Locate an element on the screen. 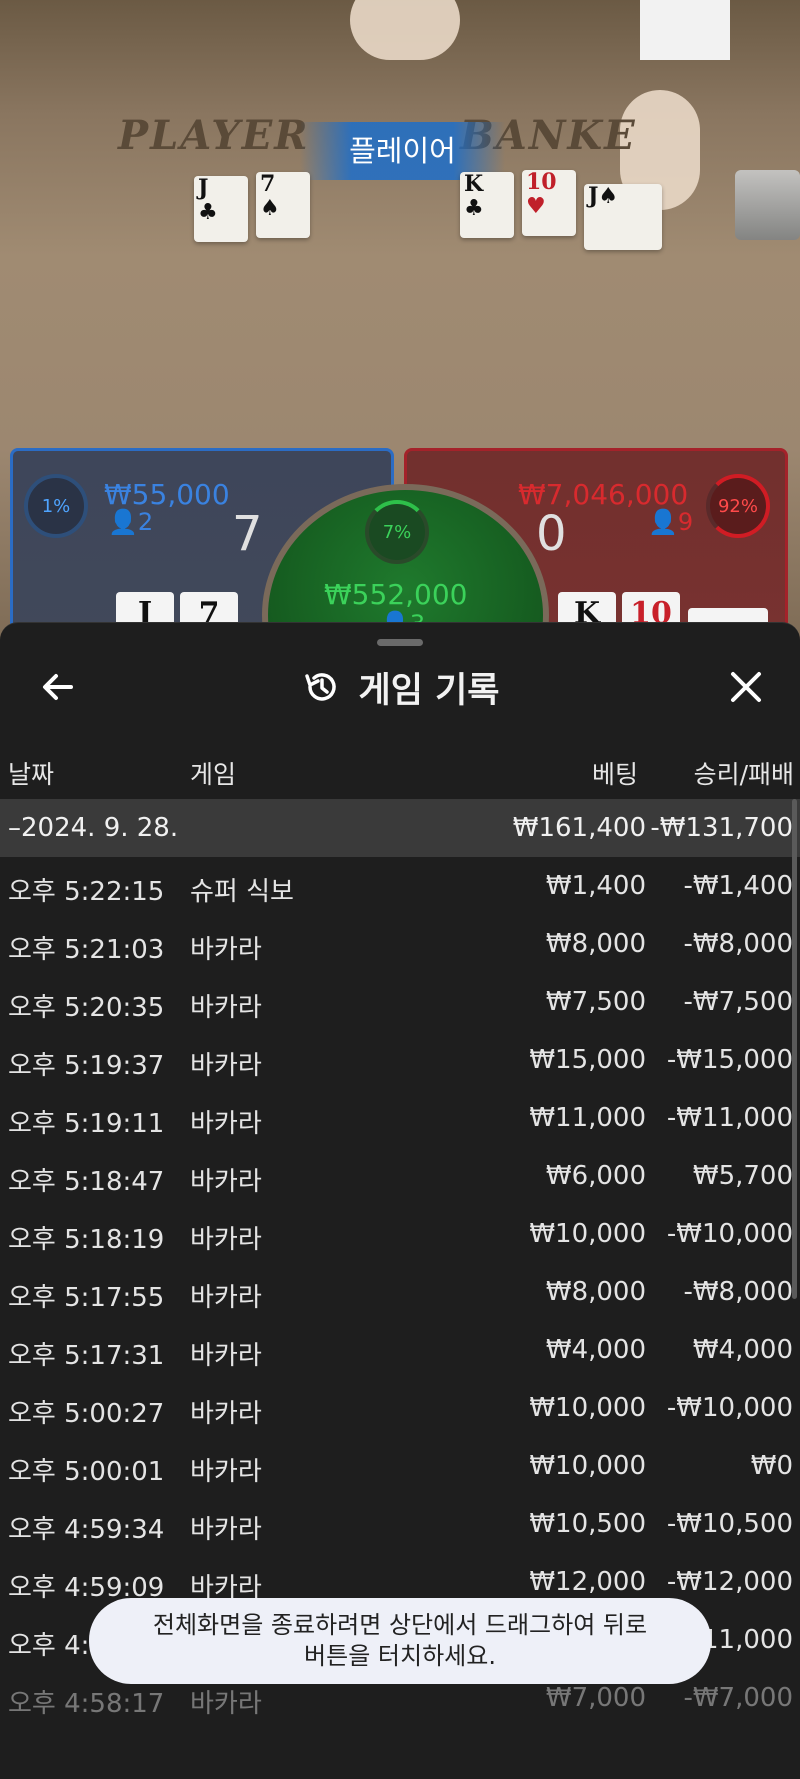 The image size is (800, 1779). row-result: -₩7,500 is located at coordinates (738, 1002).